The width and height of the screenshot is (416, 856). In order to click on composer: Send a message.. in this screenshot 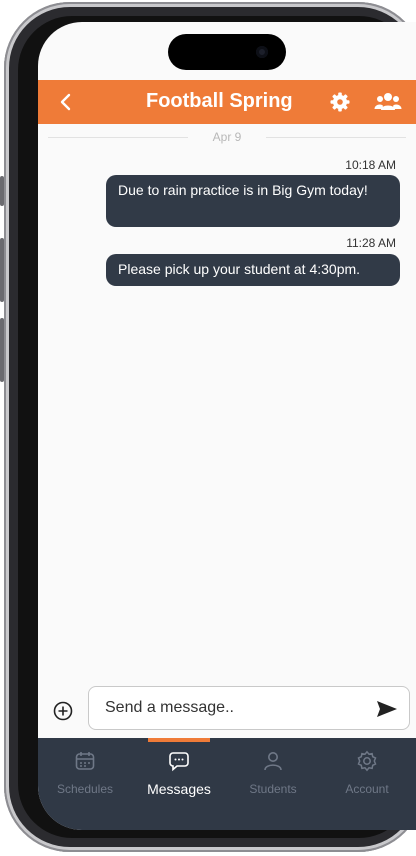, I will do `click(227, 711)`.